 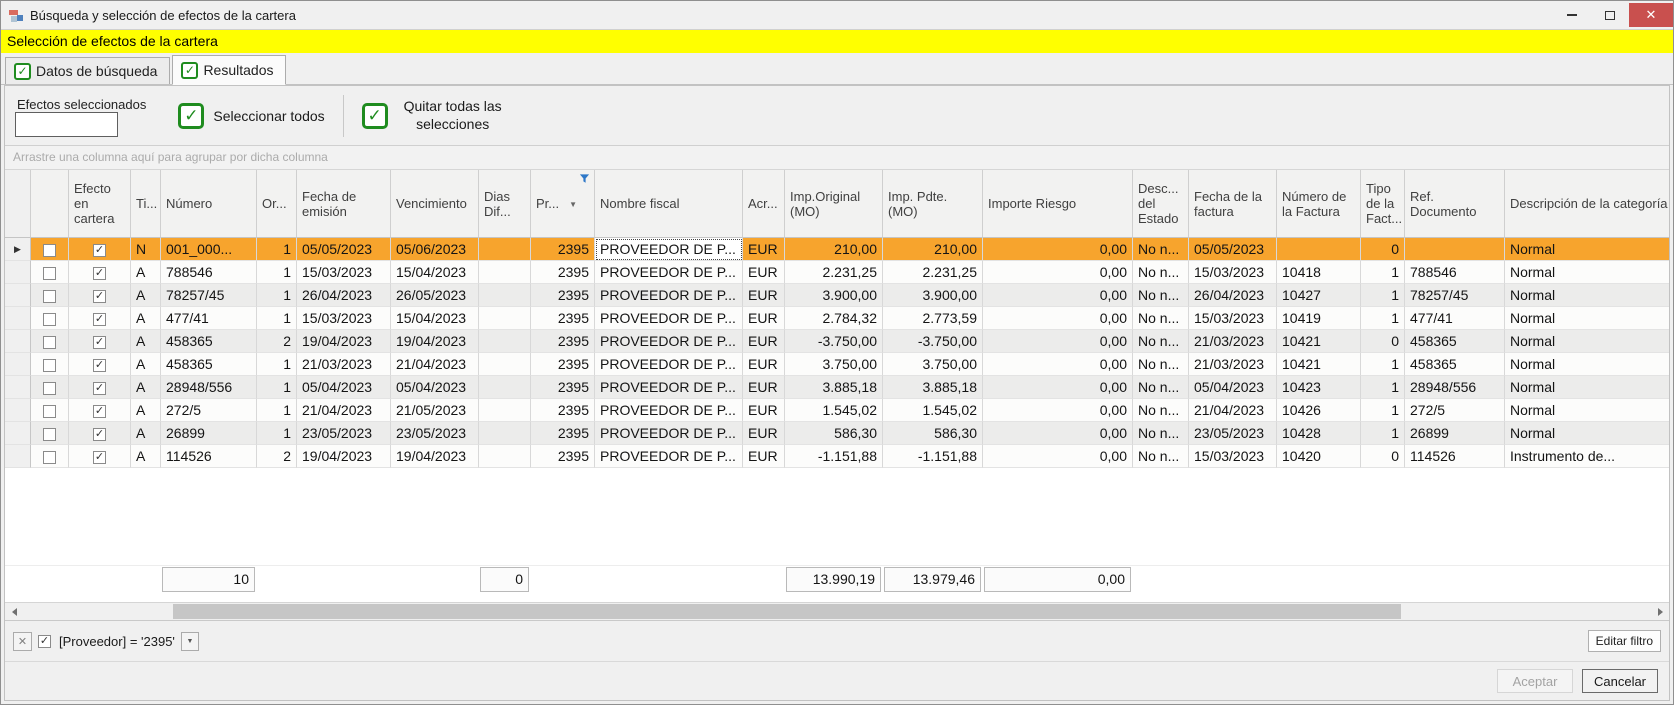 What do you see at coordinates (251, 116) in the screenshot?
I see `select-all-button: ✓ Seleccionar todos` at bounding box center [251, 116].